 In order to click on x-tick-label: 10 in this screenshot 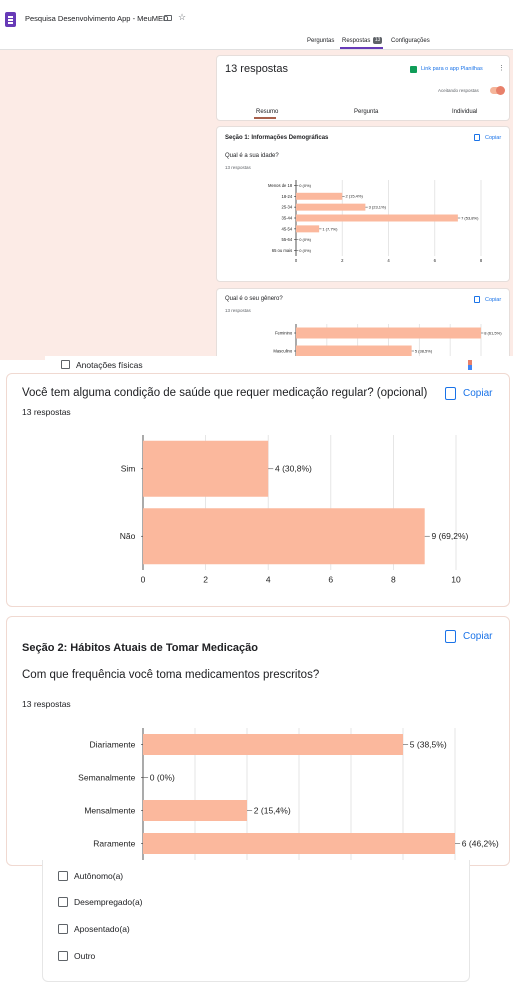, I will do `click(456, 579)`.